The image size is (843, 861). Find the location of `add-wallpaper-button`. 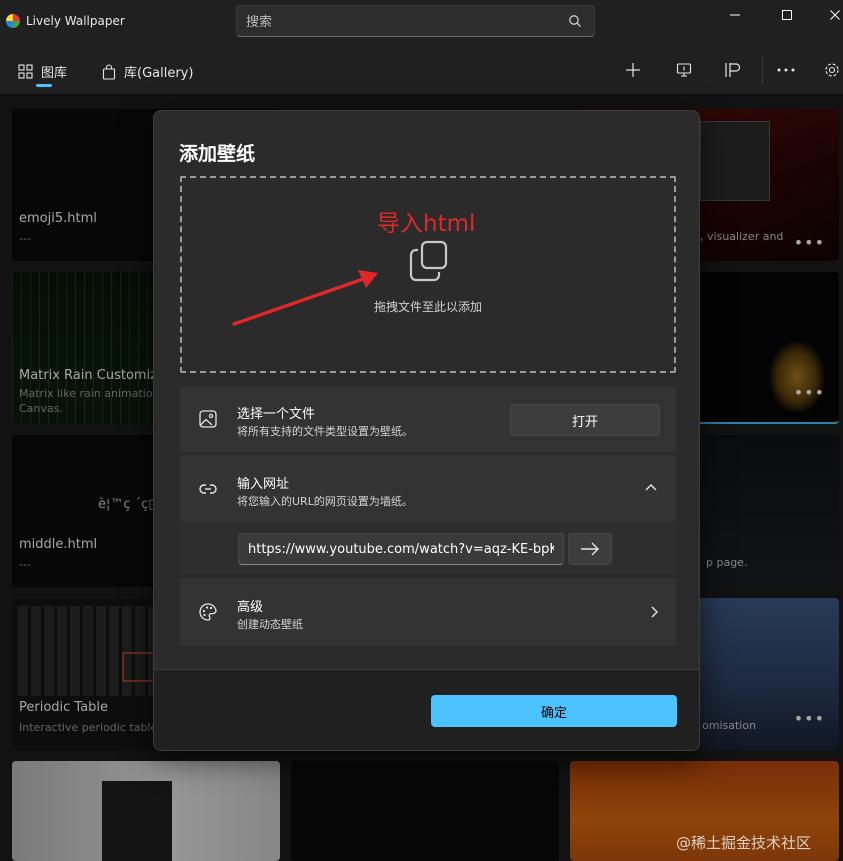

add-wallpaper-button is located at coordinates (633, 70).